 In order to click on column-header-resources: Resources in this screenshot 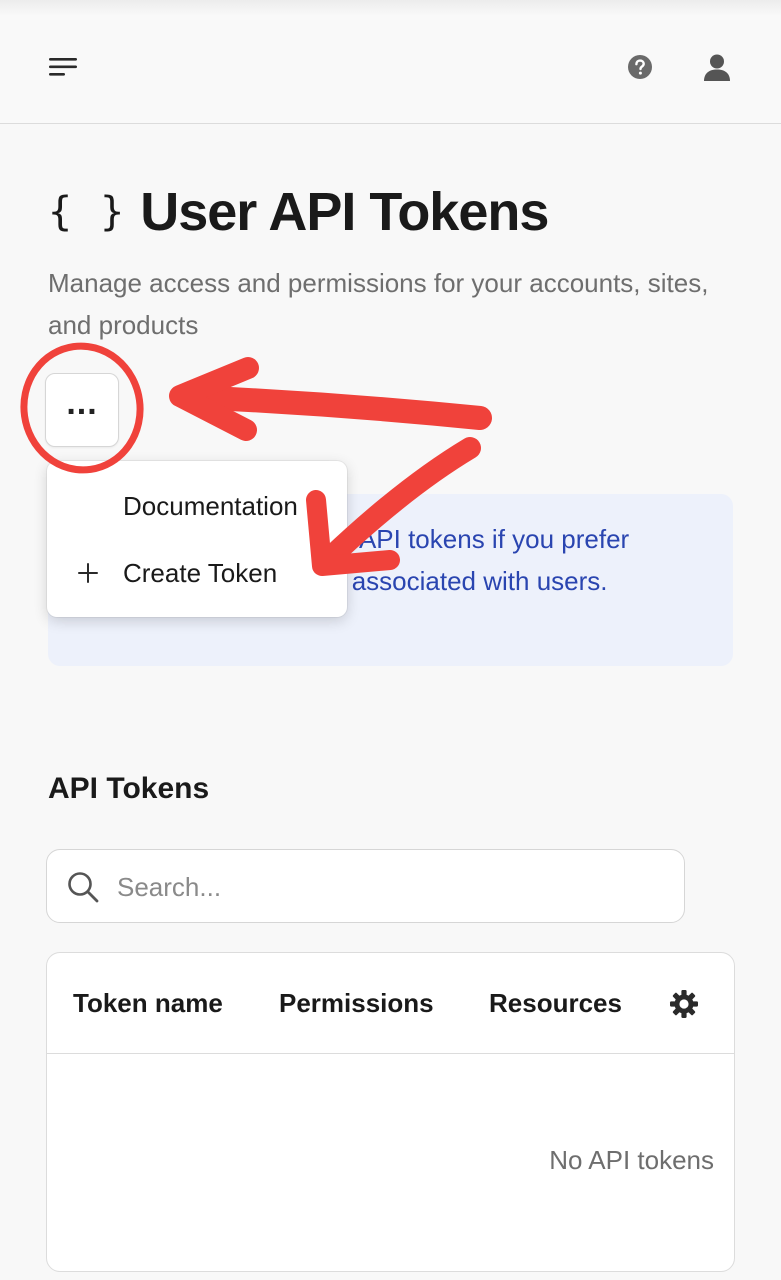, I will do `click(555, 1003)`.